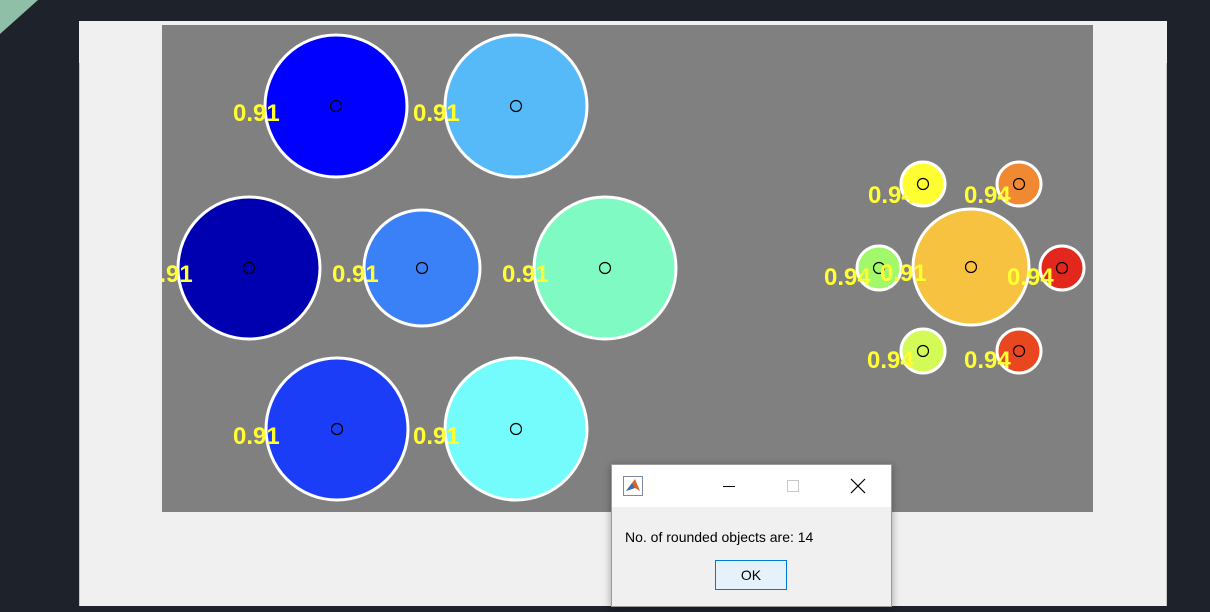 The height and width of the screenshot is (612, 1210). What do you see at coordinates (79, 334) in the screenshot?
I see `figure-left-edge` at bounding box center [79, 334].